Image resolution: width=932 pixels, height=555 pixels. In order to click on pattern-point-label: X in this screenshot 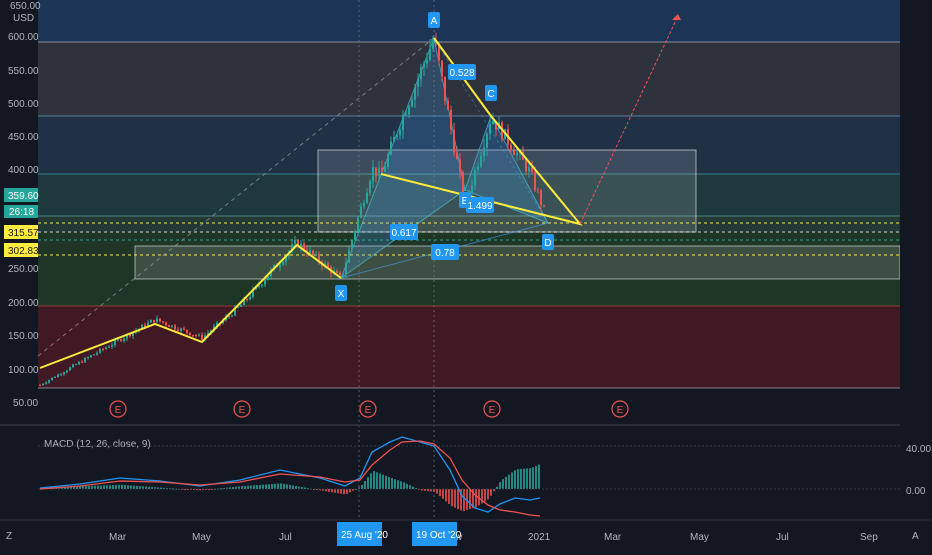, I will do `click(341, 294)`.